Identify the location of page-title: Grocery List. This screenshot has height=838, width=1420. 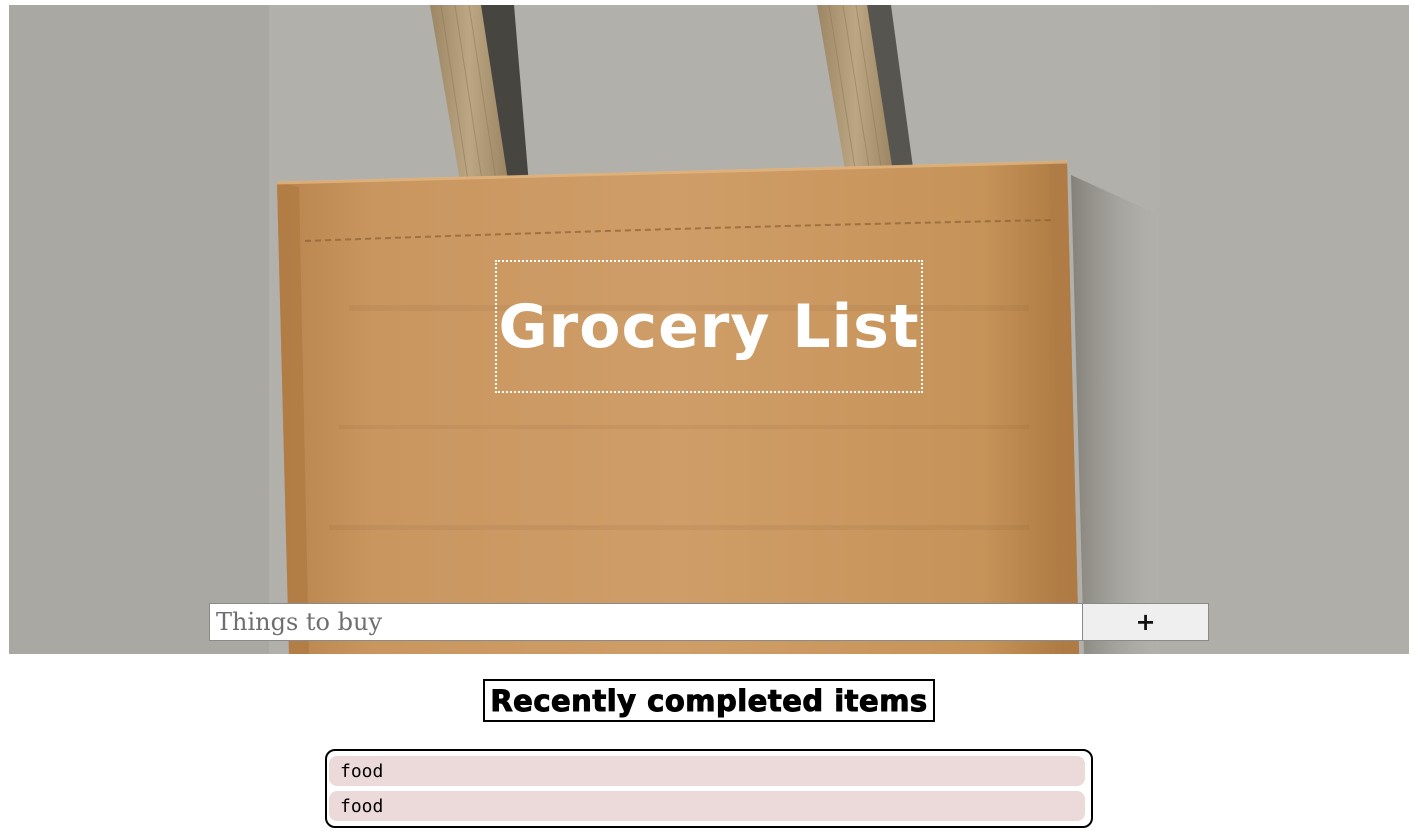
(709, 326).